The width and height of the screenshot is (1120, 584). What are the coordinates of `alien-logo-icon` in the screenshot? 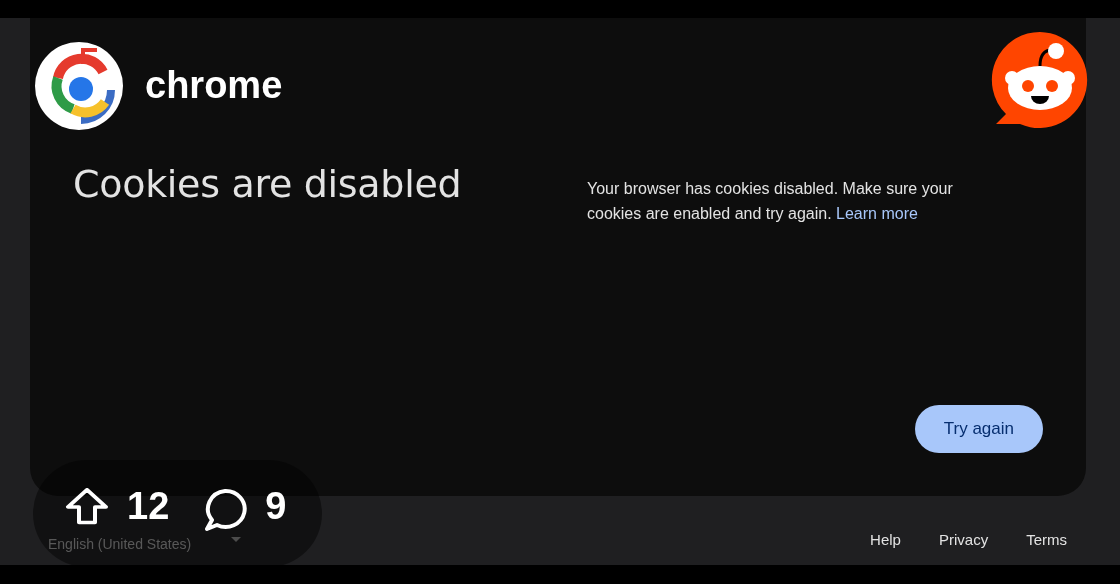 It's located at (1040, 80).